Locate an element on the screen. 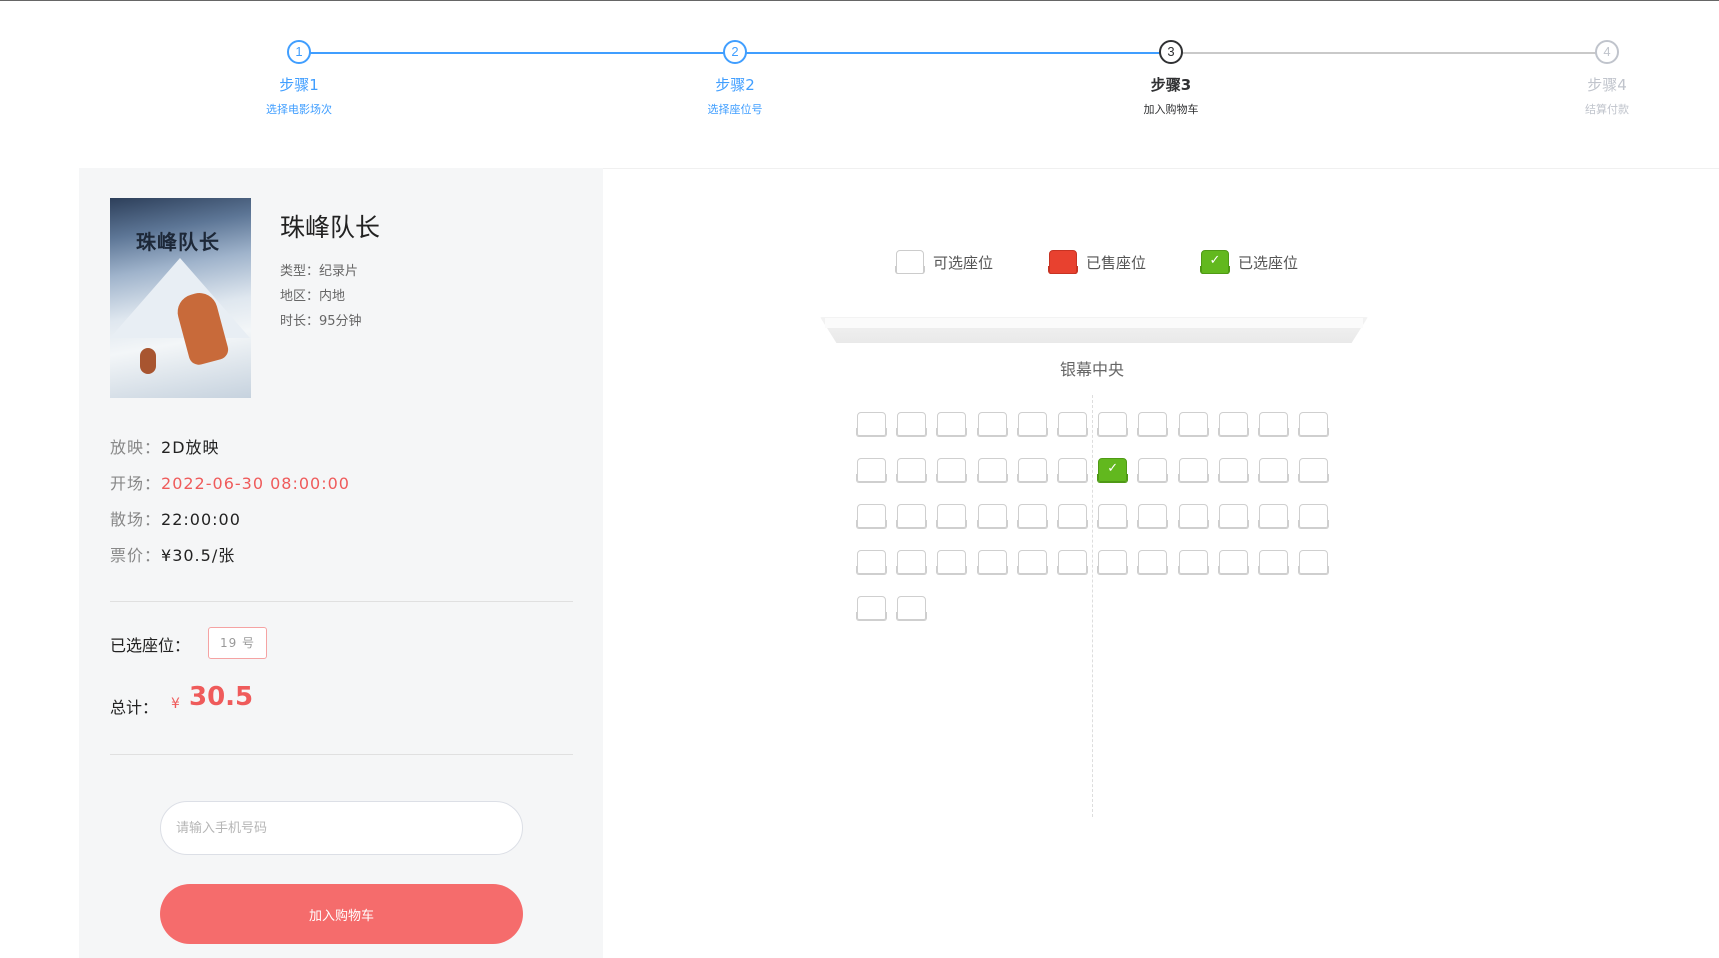 This screenshot has width=1719, height=958. poster-title: 珠峰队长 is located at coordinates (178, 242).